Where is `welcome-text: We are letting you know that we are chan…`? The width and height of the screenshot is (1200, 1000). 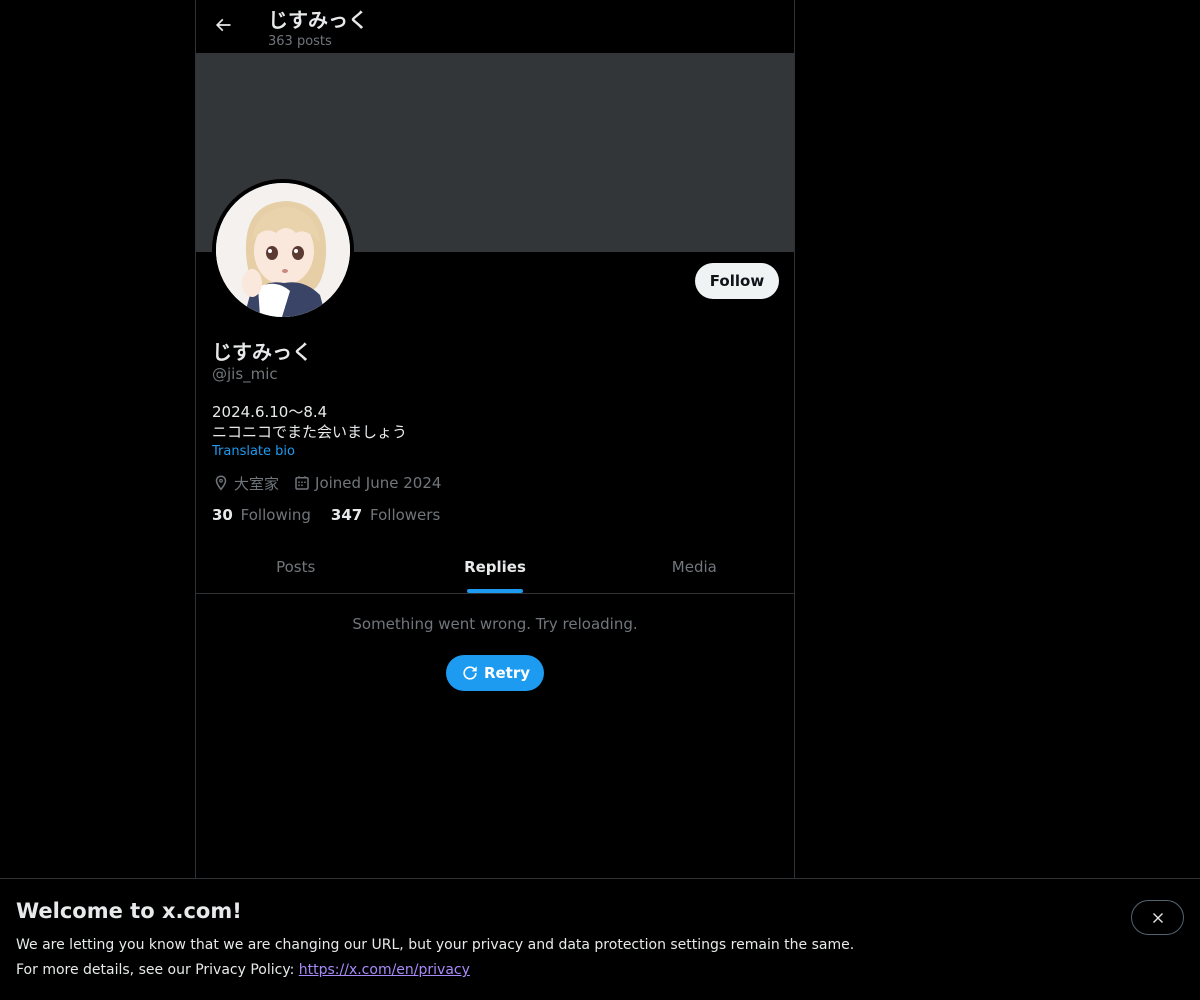 welcome-text: We are letting you know that we are chan… is located at coordinates (435, 945).